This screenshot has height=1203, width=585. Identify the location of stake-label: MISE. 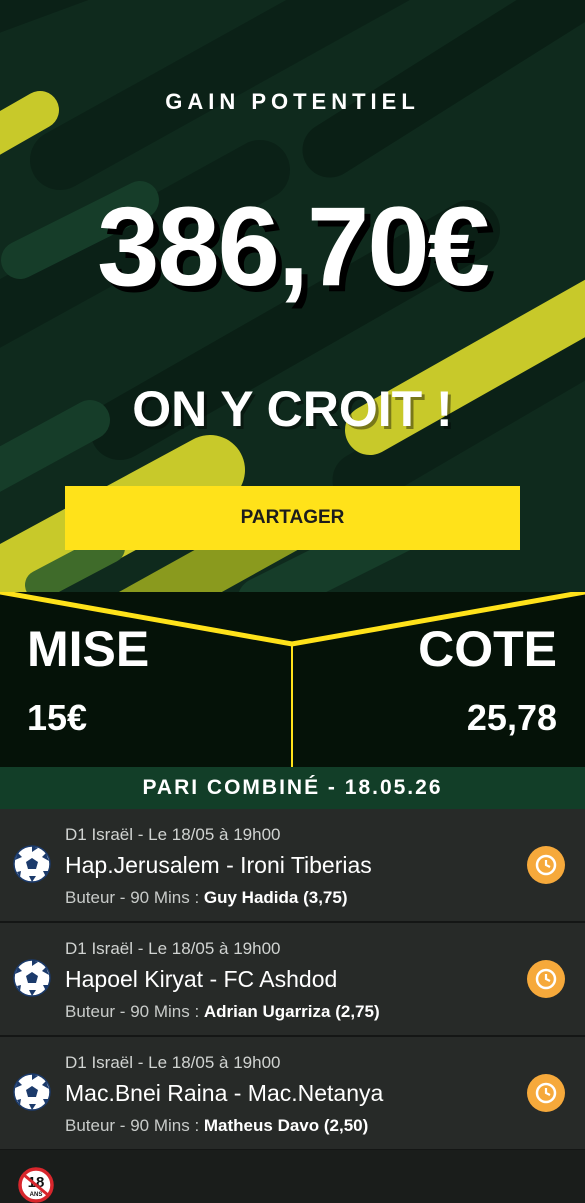
(88, 649).